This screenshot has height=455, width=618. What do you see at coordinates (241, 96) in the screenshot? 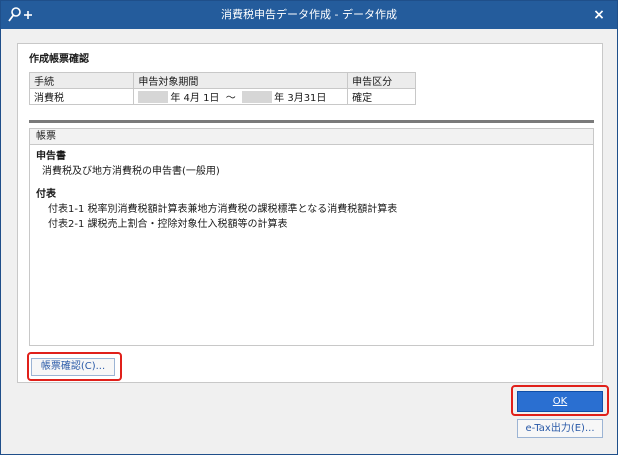
I see `cell-period: 年 4月 1日 ～ 年 3月31日` at bounding box center [241, 96].